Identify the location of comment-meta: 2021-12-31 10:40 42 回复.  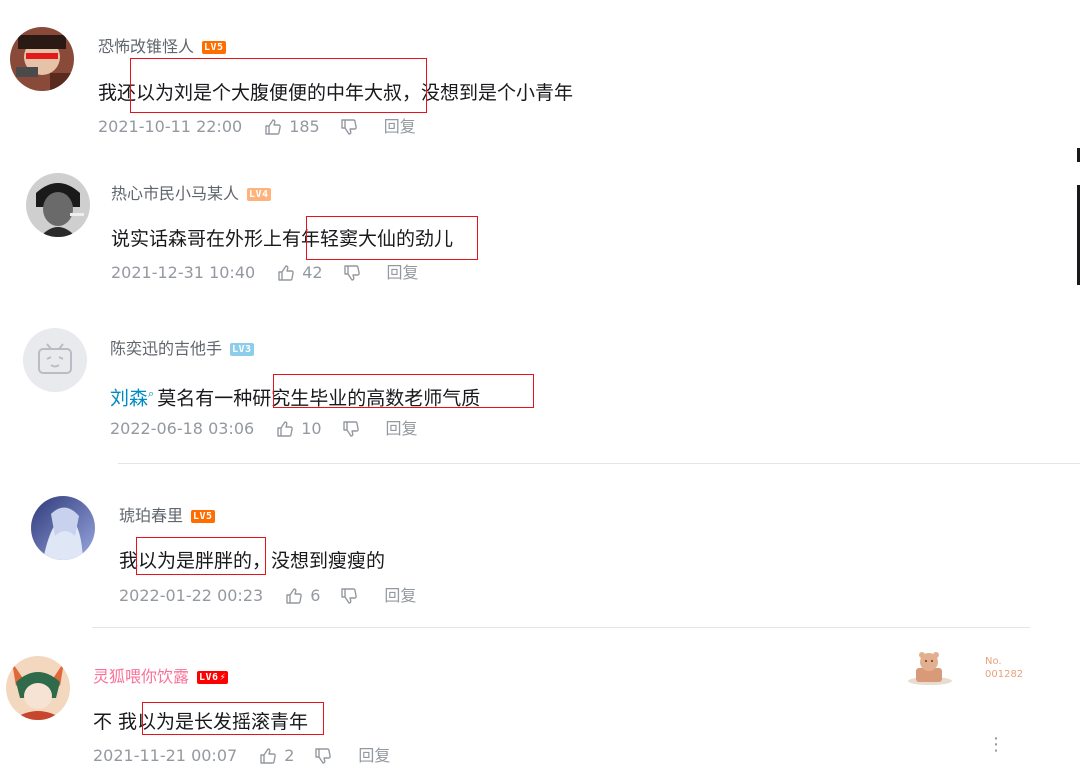
(265, 273).